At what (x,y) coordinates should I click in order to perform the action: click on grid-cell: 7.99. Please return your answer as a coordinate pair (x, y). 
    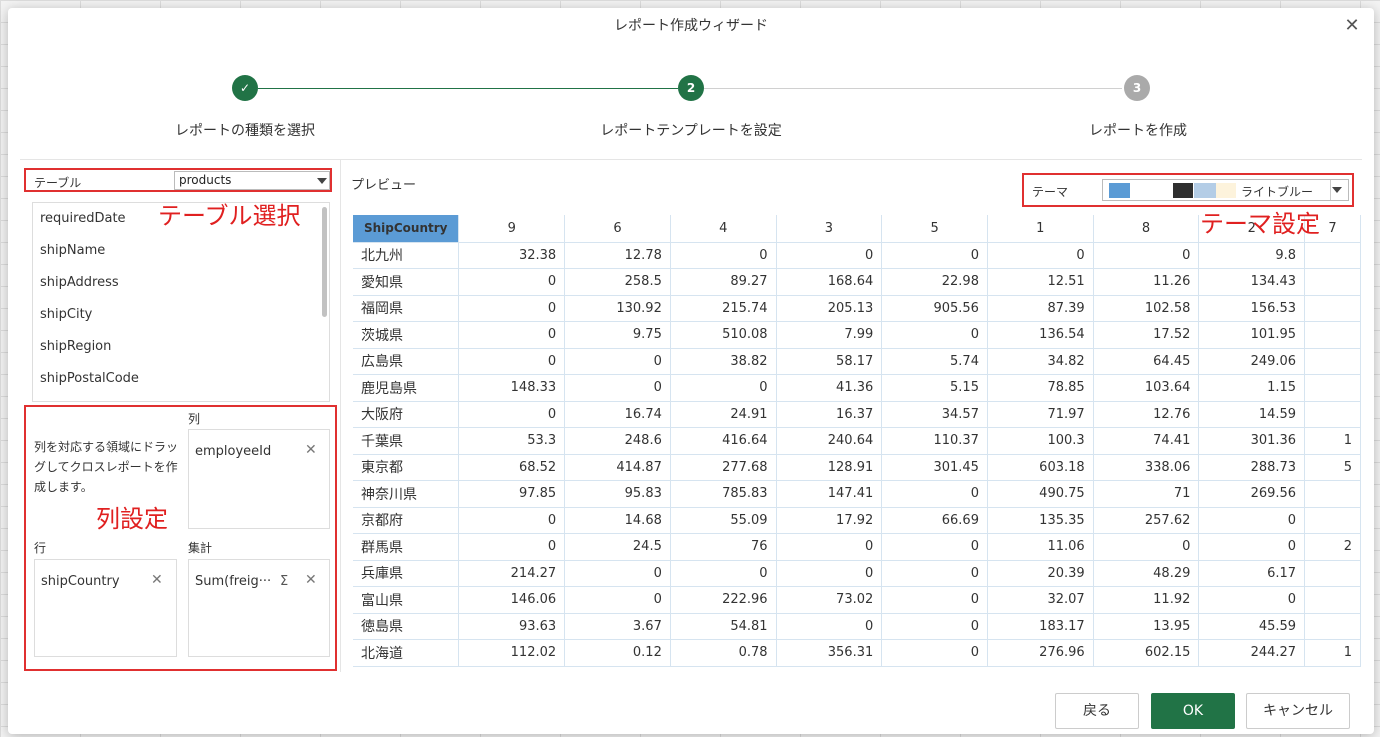
    Looking at the image, I should click on (829, 335).